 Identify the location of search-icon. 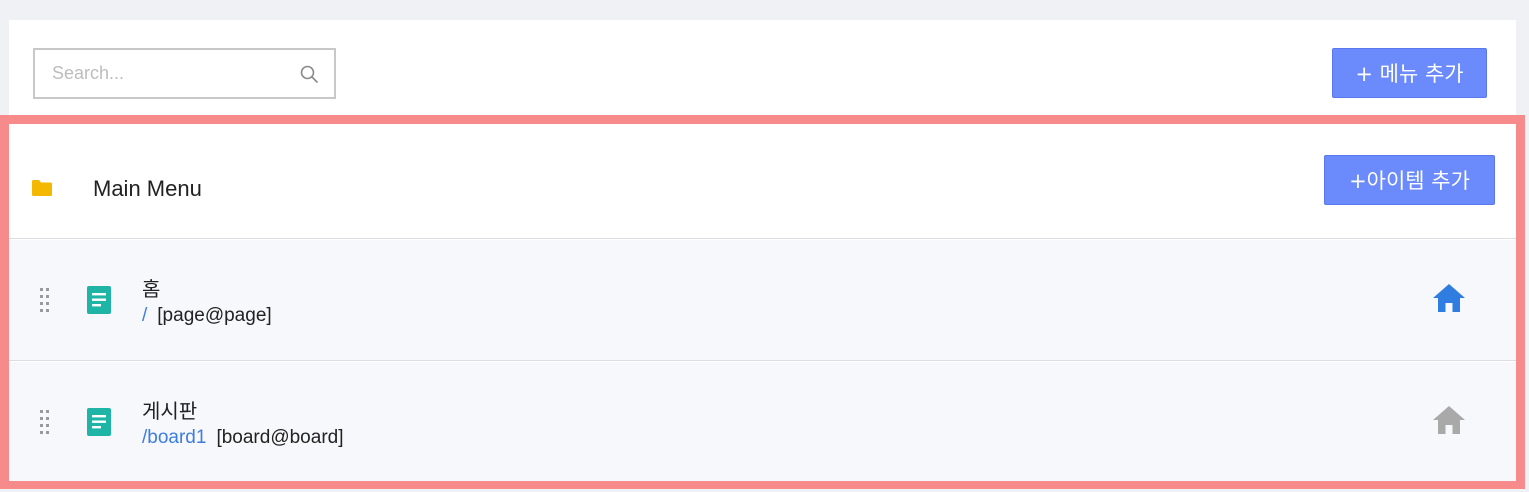
(309, 74).